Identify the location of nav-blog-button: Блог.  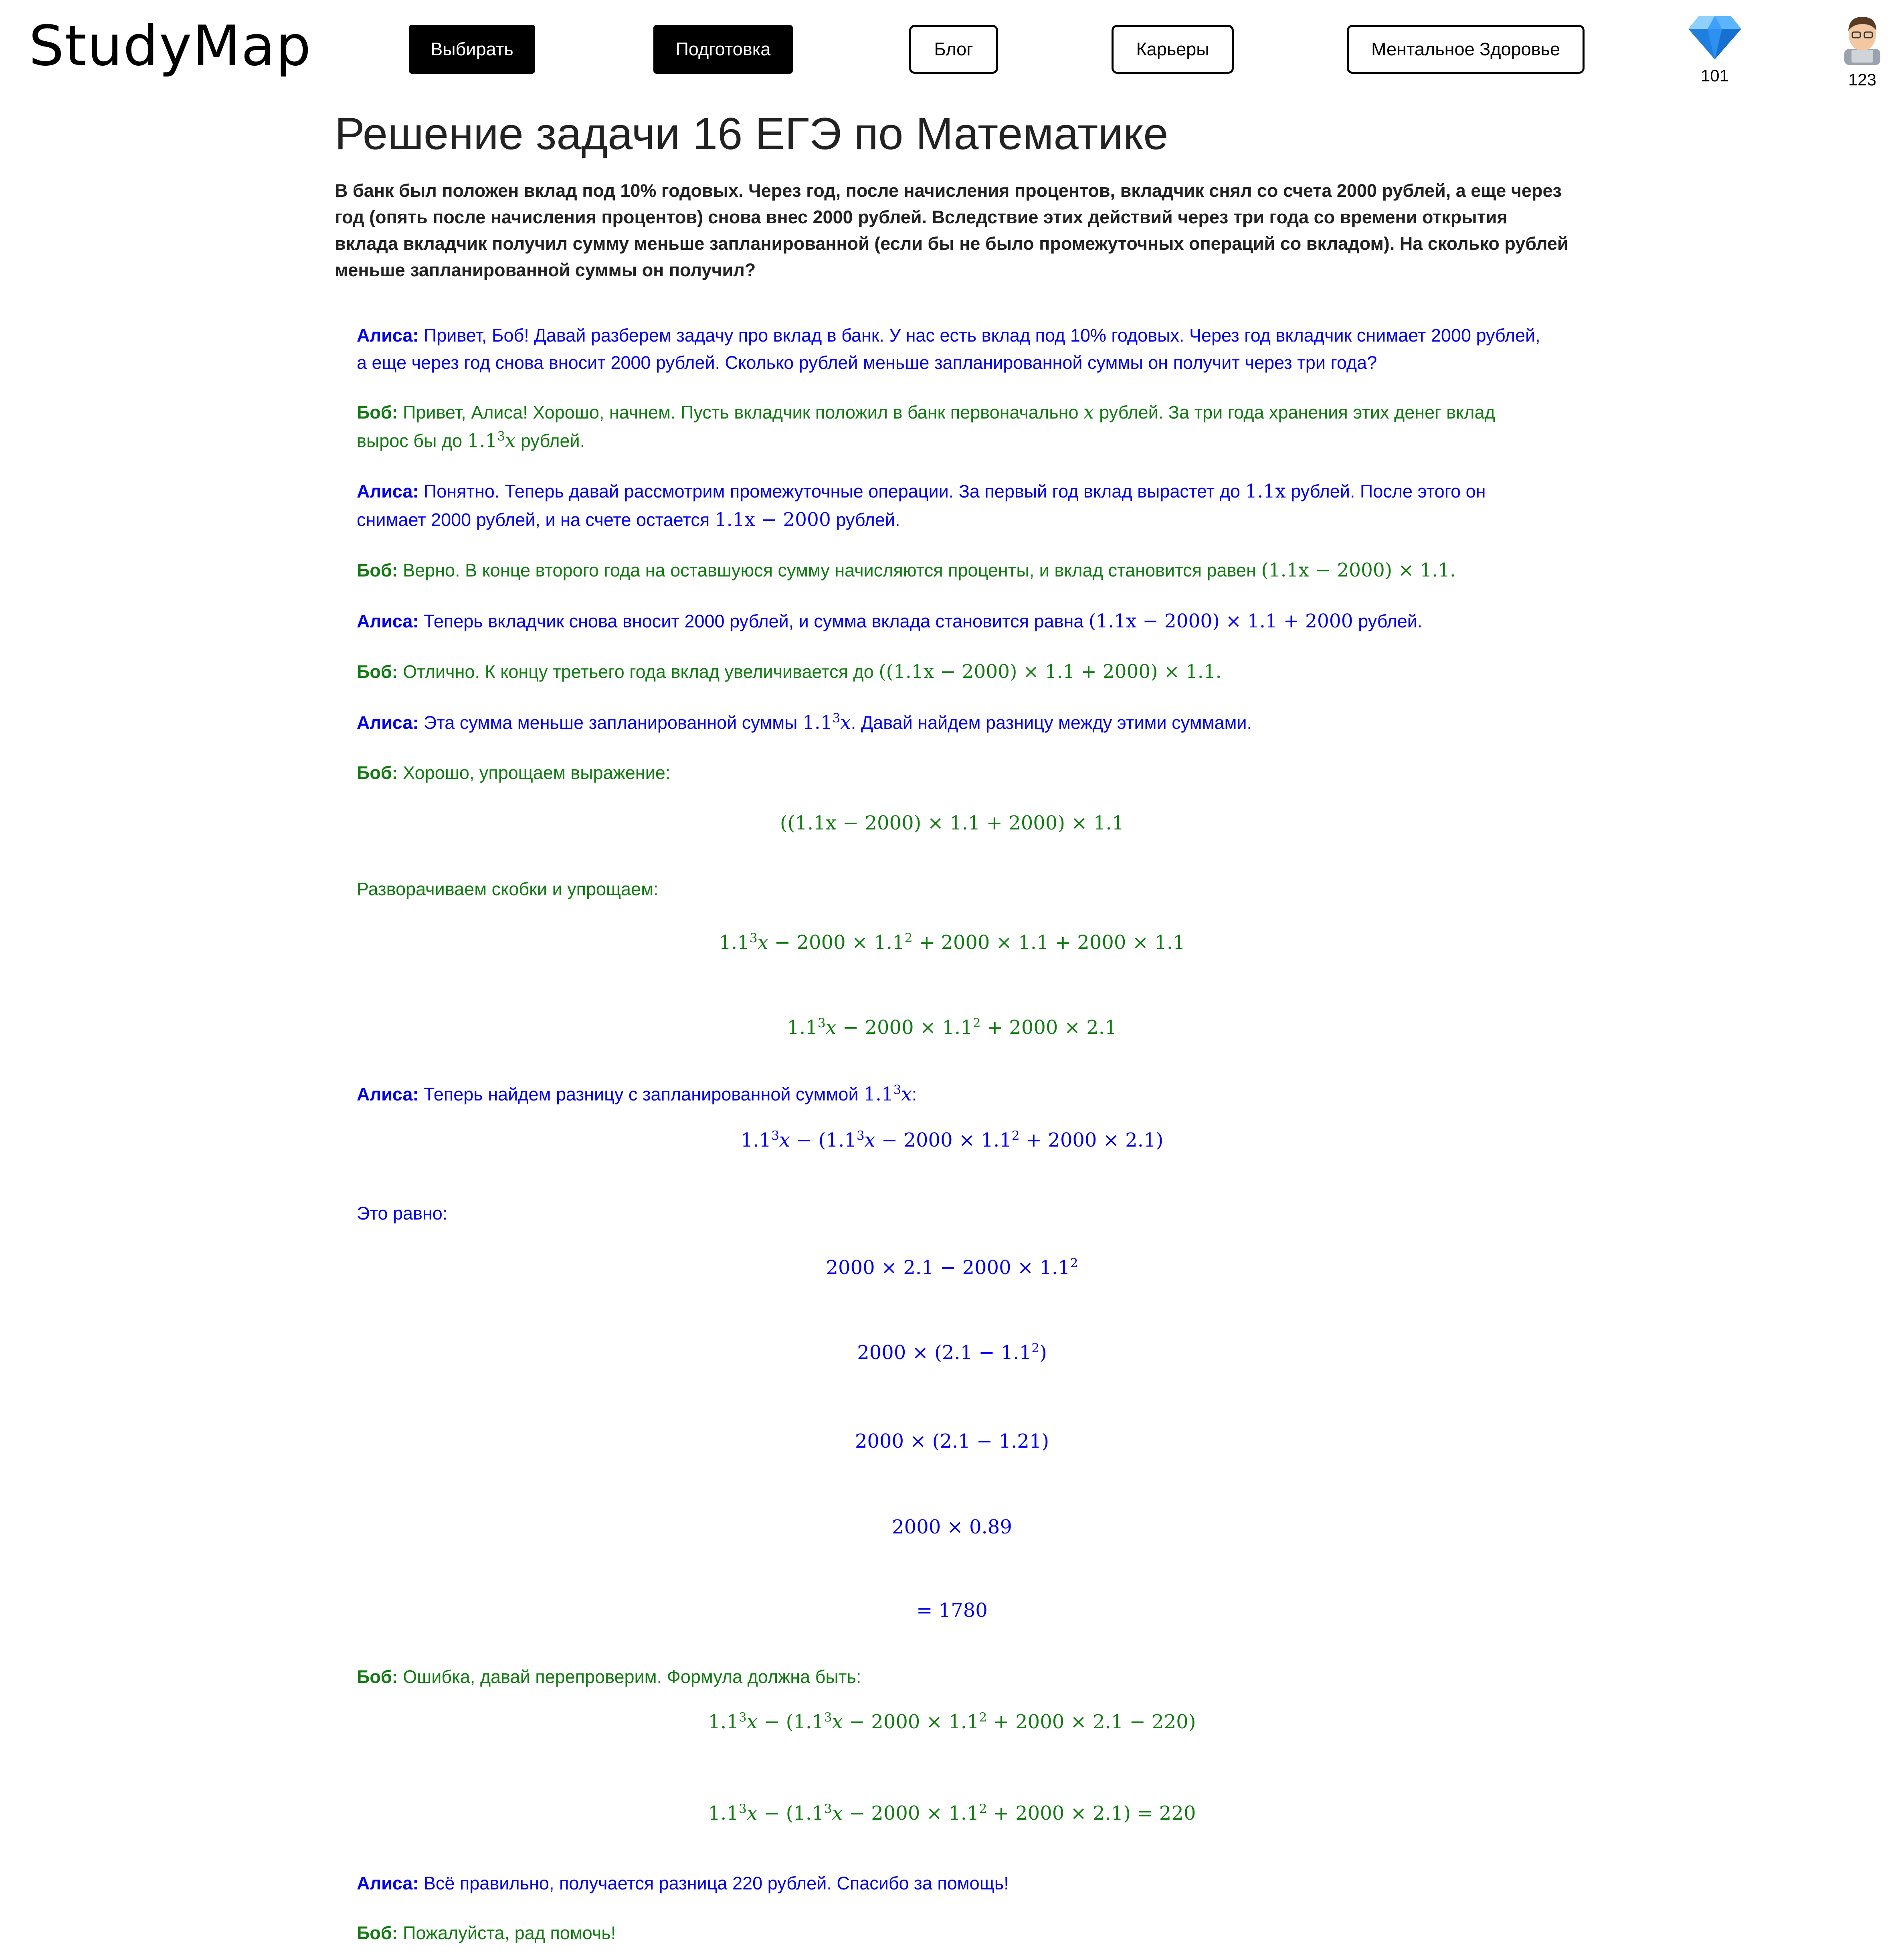
(953, 49).